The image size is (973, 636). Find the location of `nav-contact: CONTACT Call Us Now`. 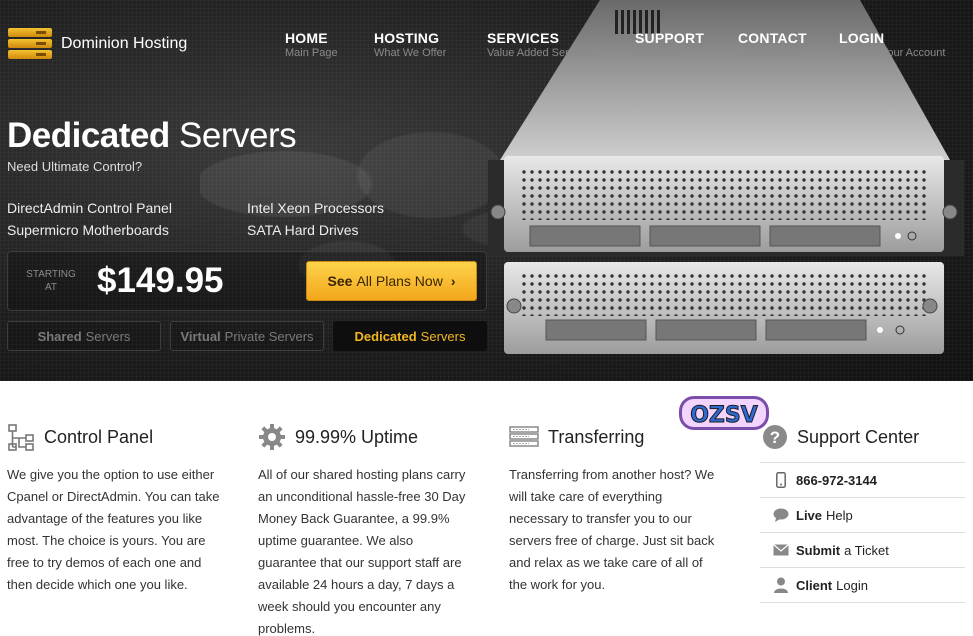

nav-contact: CONTACT Call Us Now is located at coordinates (772, 44).